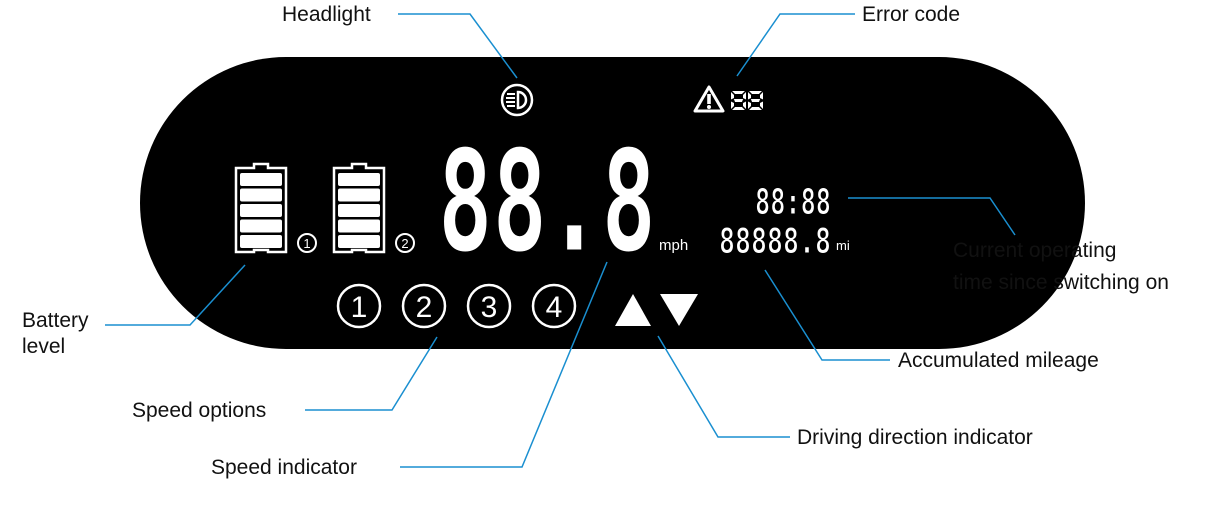 The image size is (1214, 505). I want to click on speed-option-number: 1, so click(359, 307).